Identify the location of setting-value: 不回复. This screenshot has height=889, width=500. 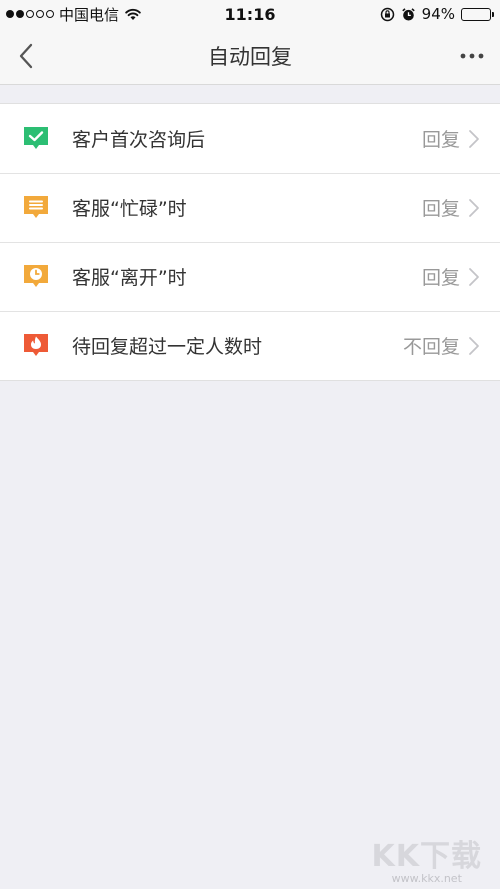
(431, 347).